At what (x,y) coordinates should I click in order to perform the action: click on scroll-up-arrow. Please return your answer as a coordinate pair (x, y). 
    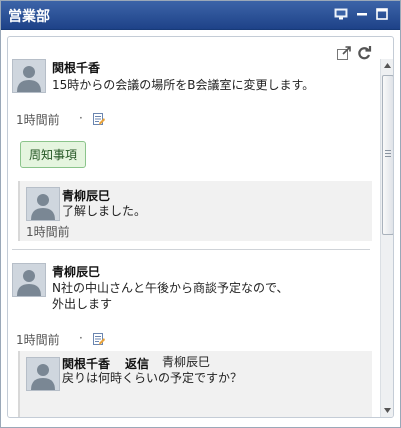
    Looking at the image, I should click on (387, 65).